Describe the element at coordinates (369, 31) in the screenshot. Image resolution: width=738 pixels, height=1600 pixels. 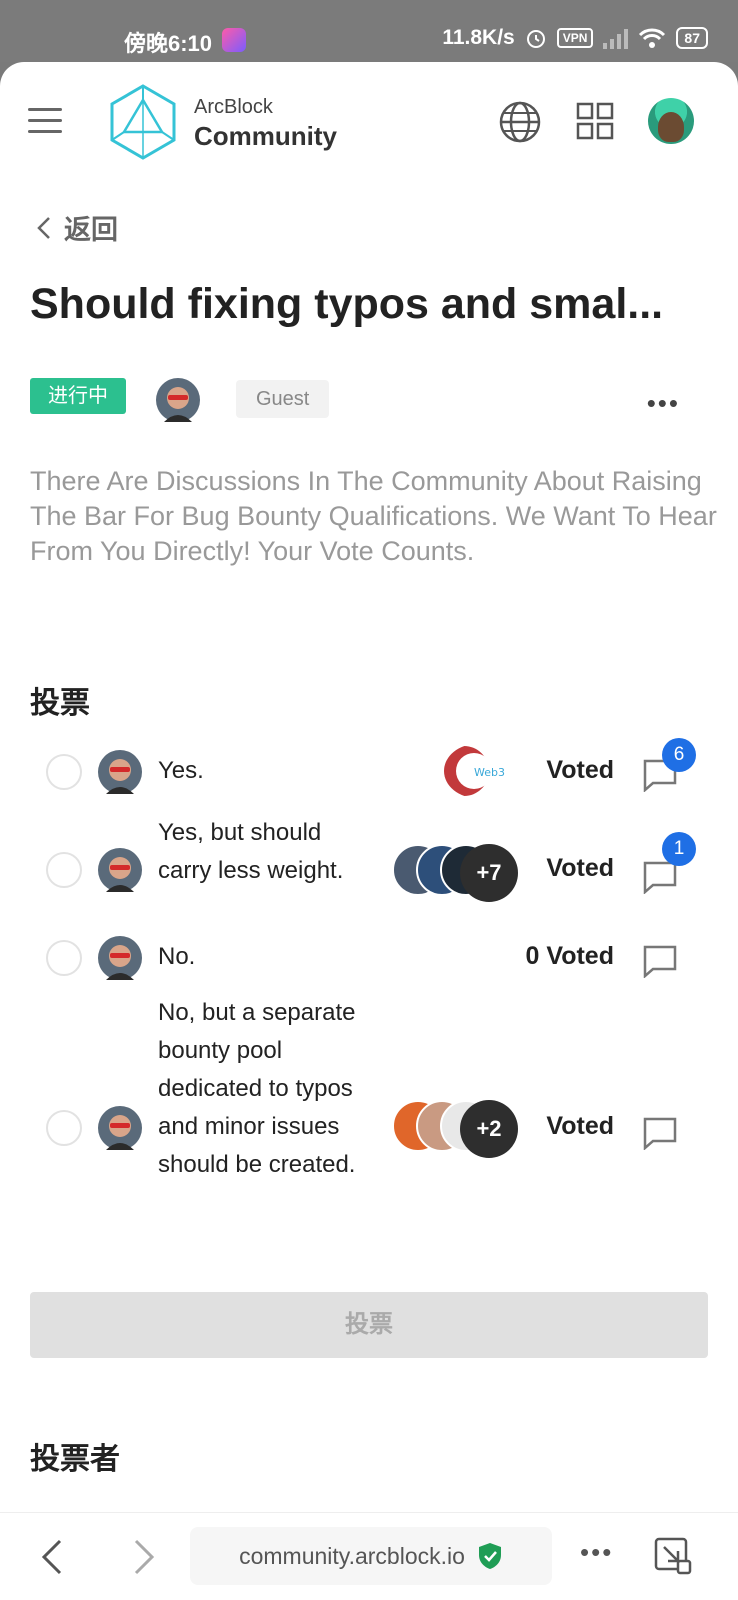
I see `status-bar: 傍晚6:10 11.8K/s VPN 87` at that location.